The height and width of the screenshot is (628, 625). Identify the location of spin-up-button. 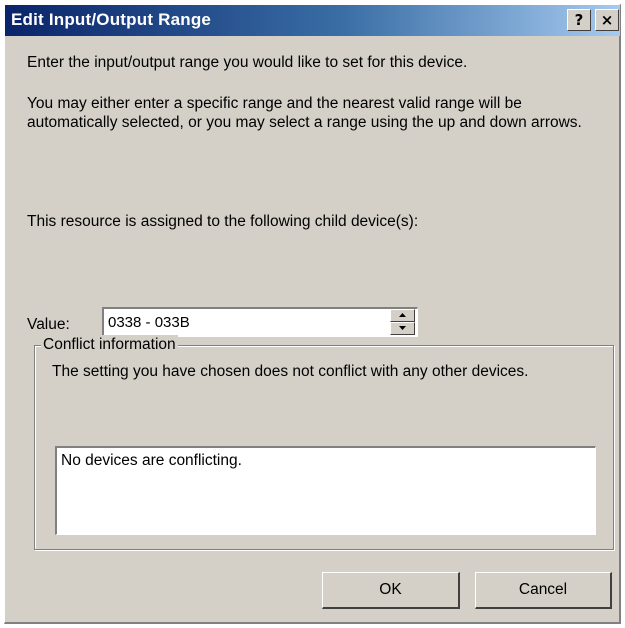
(402, 315).